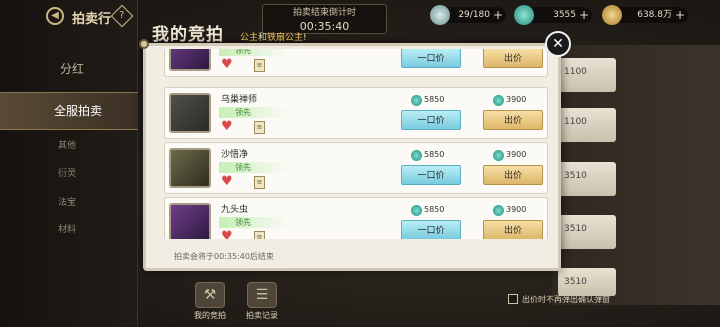  Describe the element at coordinates (273, 38) in the screenshot. I see `notice-banner: 公主和铁扇公主!` at that location.